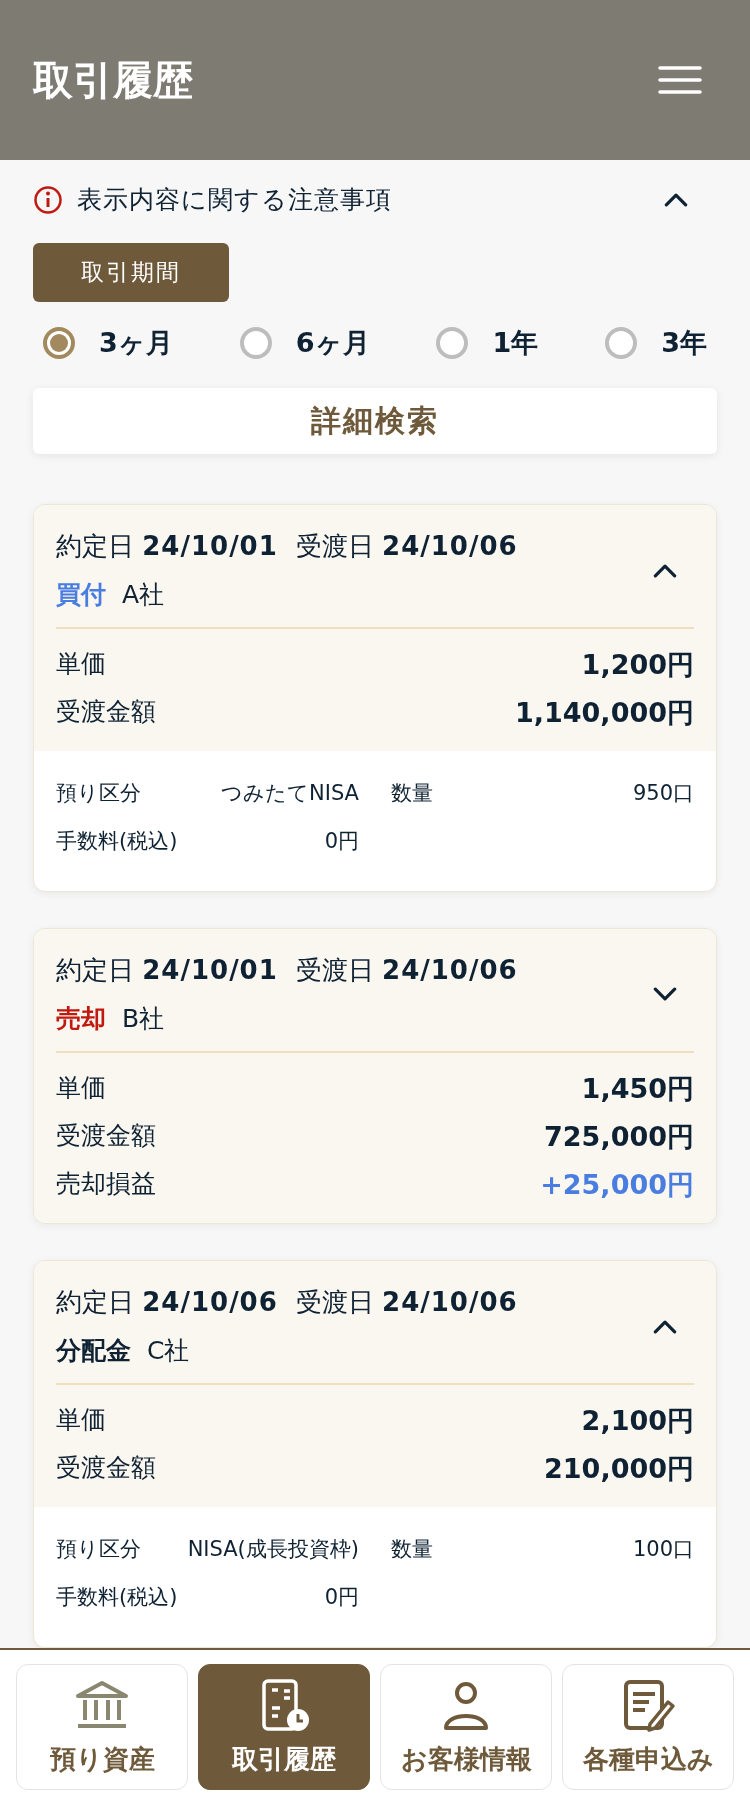  Describe the element at coordinates (604, 713) in the screenshot. I see `row-value: 1,140,000円` at that location.